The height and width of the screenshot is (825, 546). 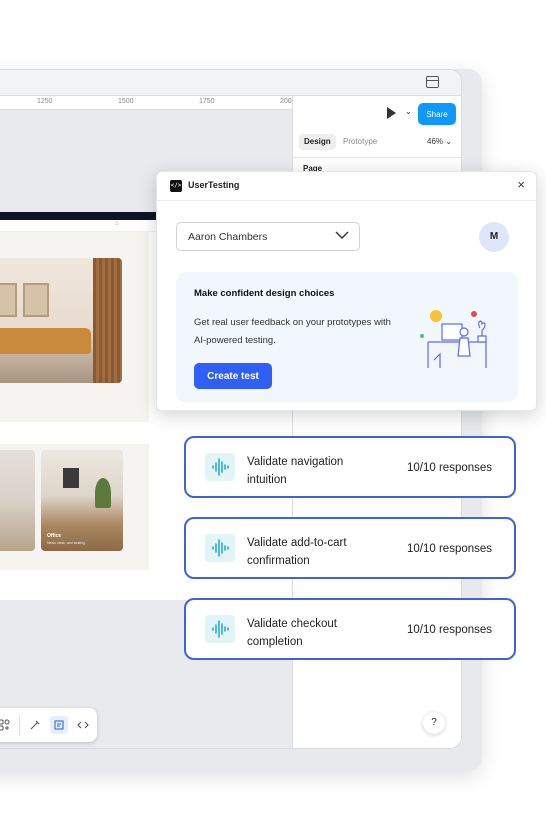 What do you see at coordinates (17, 500) in the screenshot?
I see `category-tile` at bounding box center [17, 500].